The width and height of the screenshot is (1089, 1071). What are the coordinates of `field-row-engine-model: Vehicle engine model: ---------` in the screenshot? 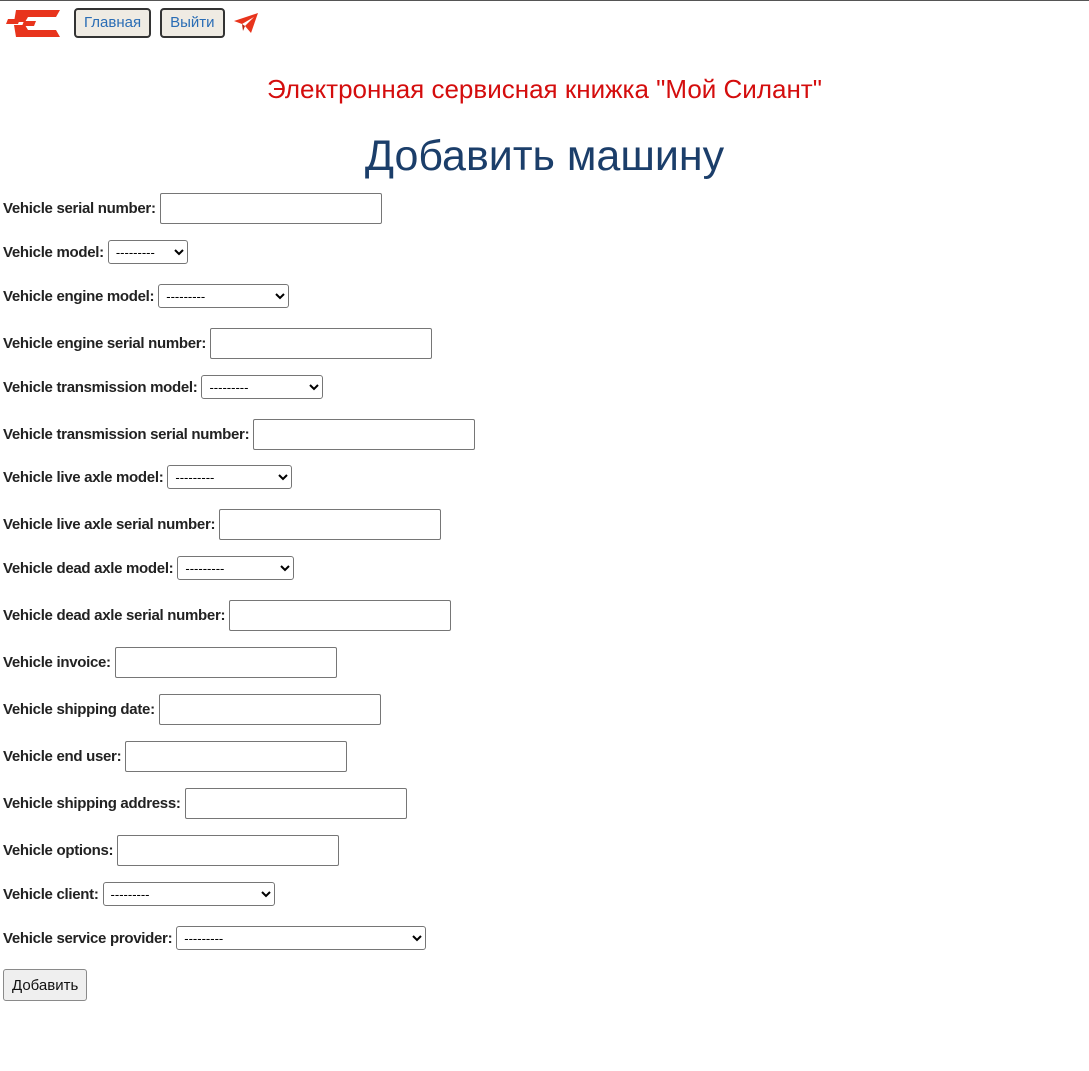 It's located at (146, 296).